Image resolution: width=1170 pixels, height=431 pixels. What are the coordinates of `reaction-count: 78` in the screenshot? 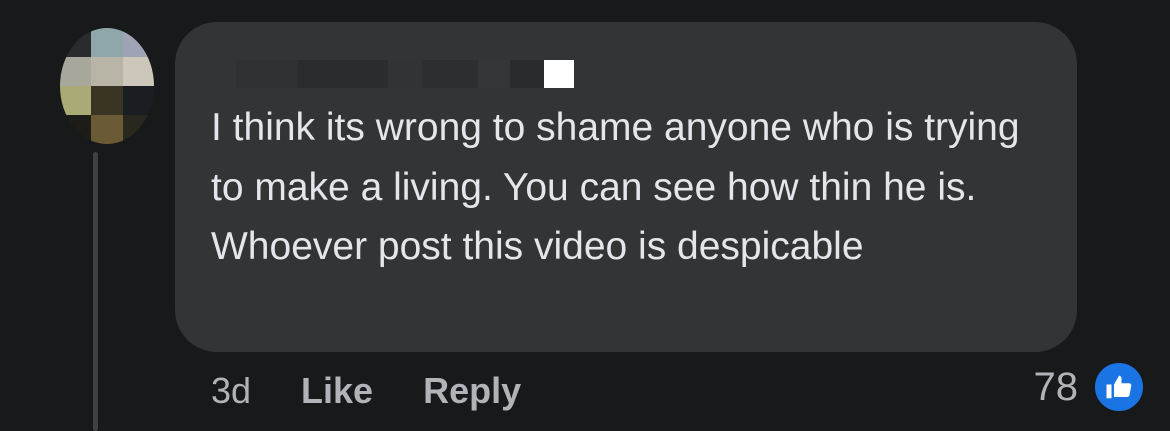 It's located at (1056, 386).